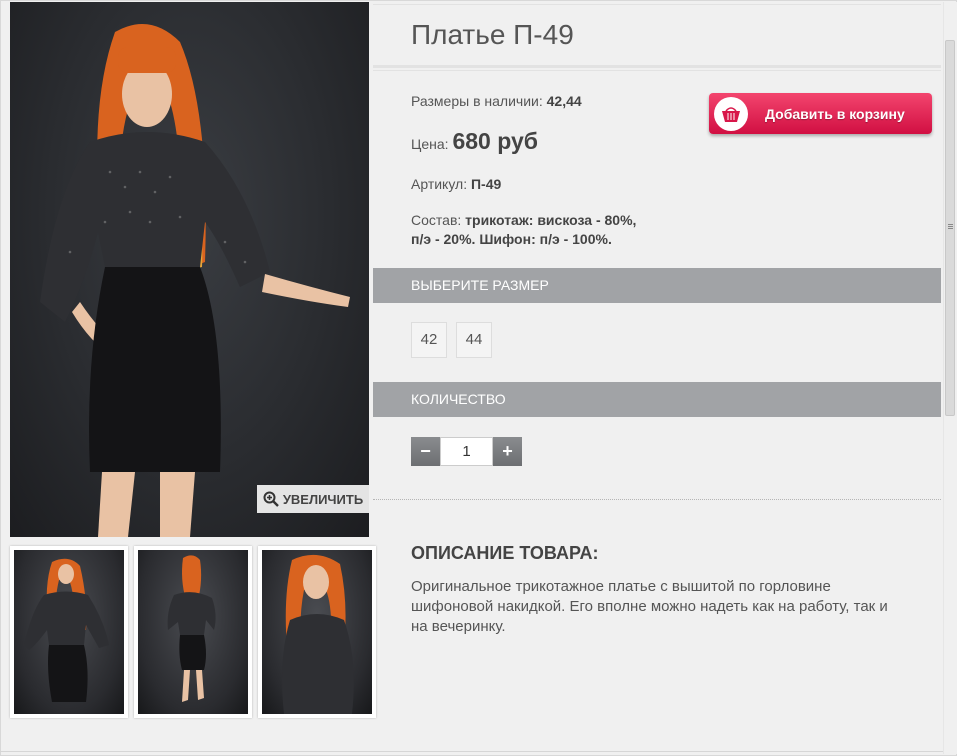 Image resolution: width=957 pixels, height=756 pixels. What do you see at coordinates (492, 34) in the screenshot?
I see `product-title: Платье П-49` at bounding box center [492, 34].